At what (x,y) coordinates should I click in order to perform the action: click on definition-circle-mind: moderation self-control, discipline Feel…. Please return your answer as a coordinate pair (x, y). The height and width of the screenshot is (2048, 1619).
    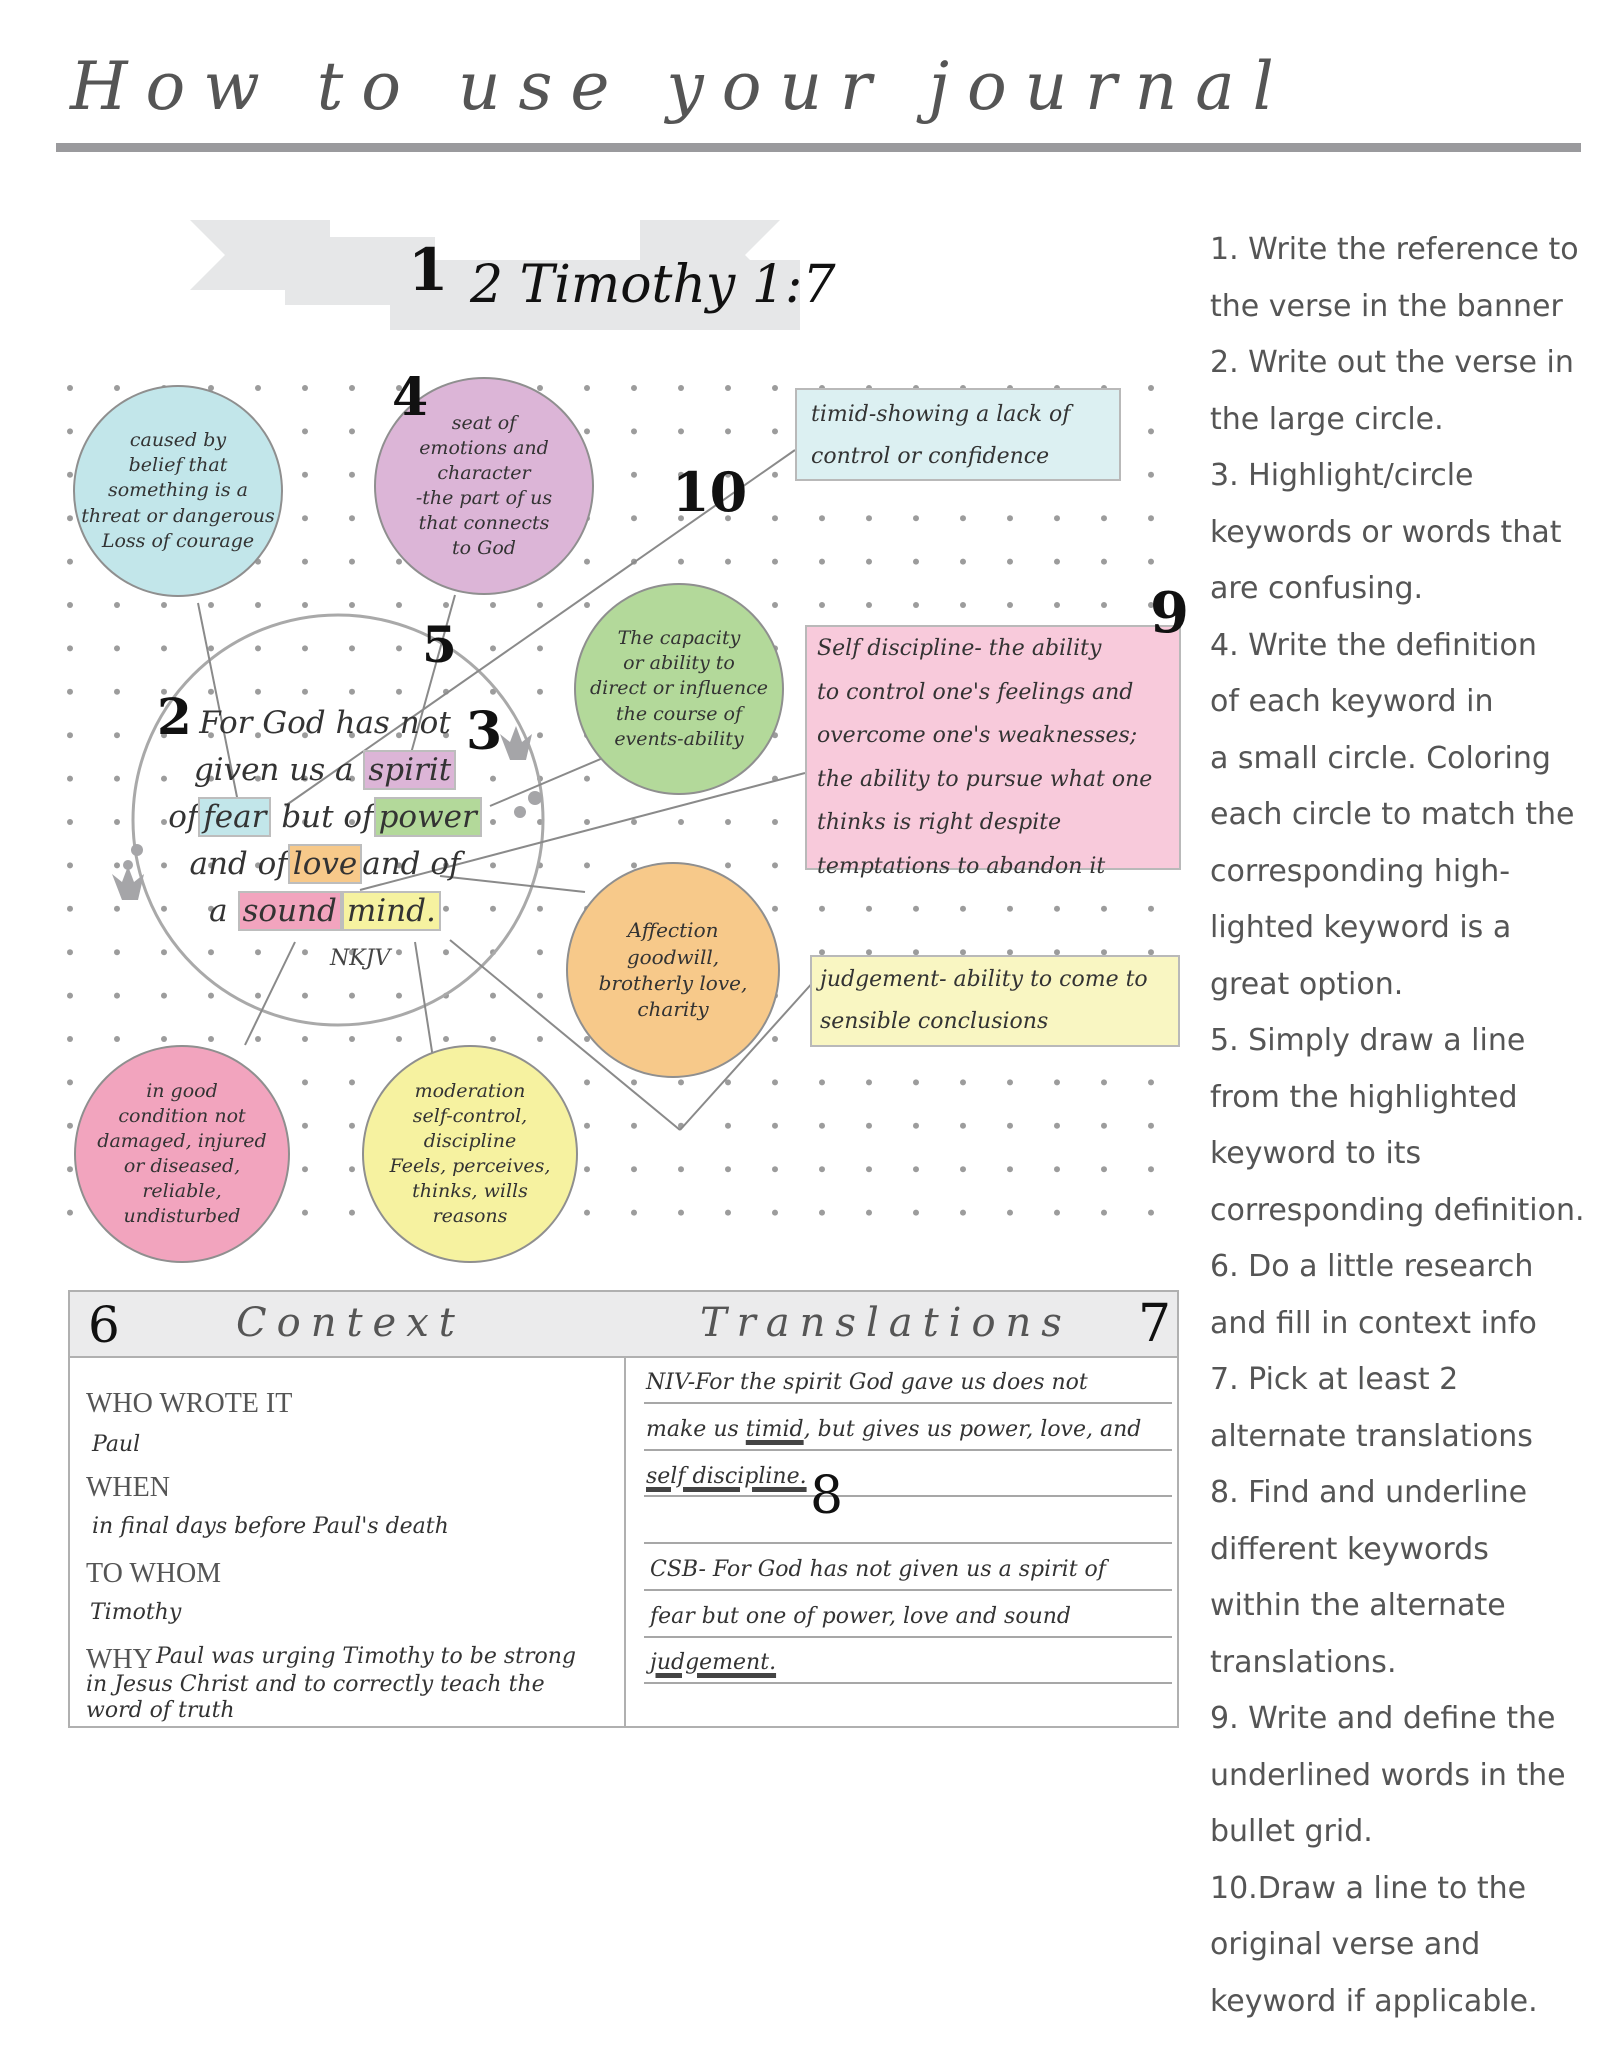
    Looking at the image, I should click on (470, 1154).